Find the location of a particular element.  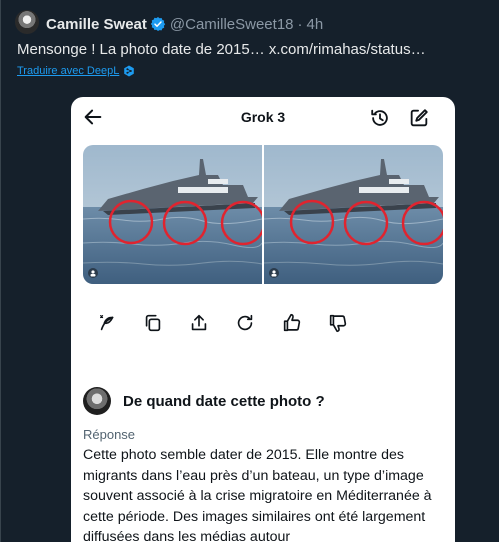

grok-title: Grok 3 is located at coordinates (263, 117).